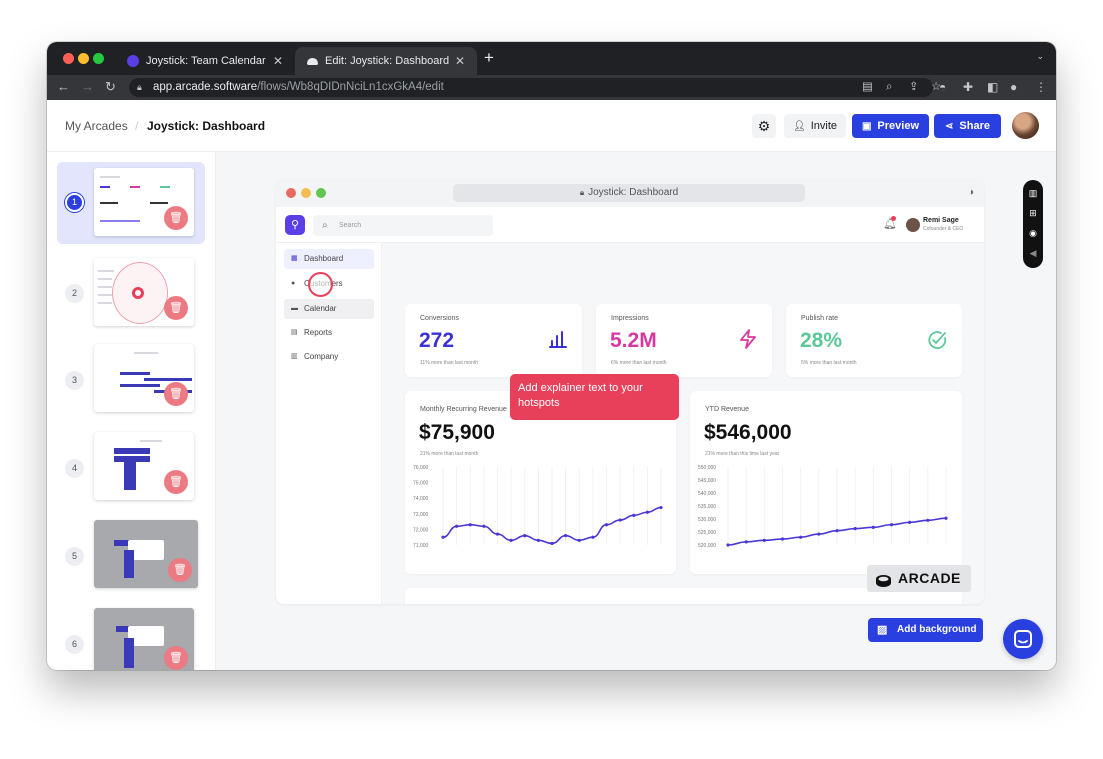  Describe the element at coordinates (707, 533) in the screenshot. I see `ytd-y-tick: 525,000` at that location.